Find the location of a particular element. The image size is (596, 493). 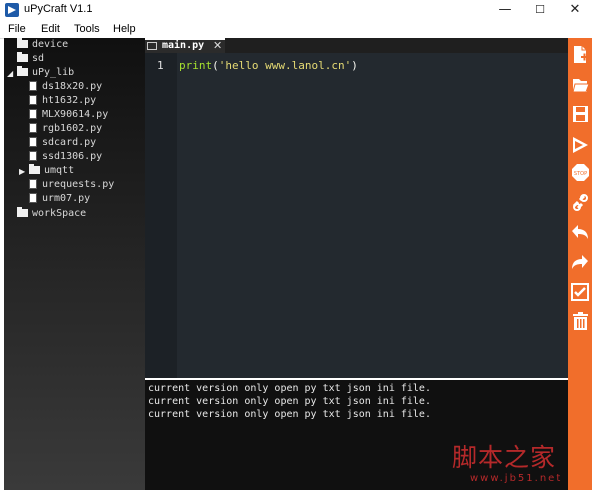

maximize-button: ☐ is located at coordinates (540, 10).